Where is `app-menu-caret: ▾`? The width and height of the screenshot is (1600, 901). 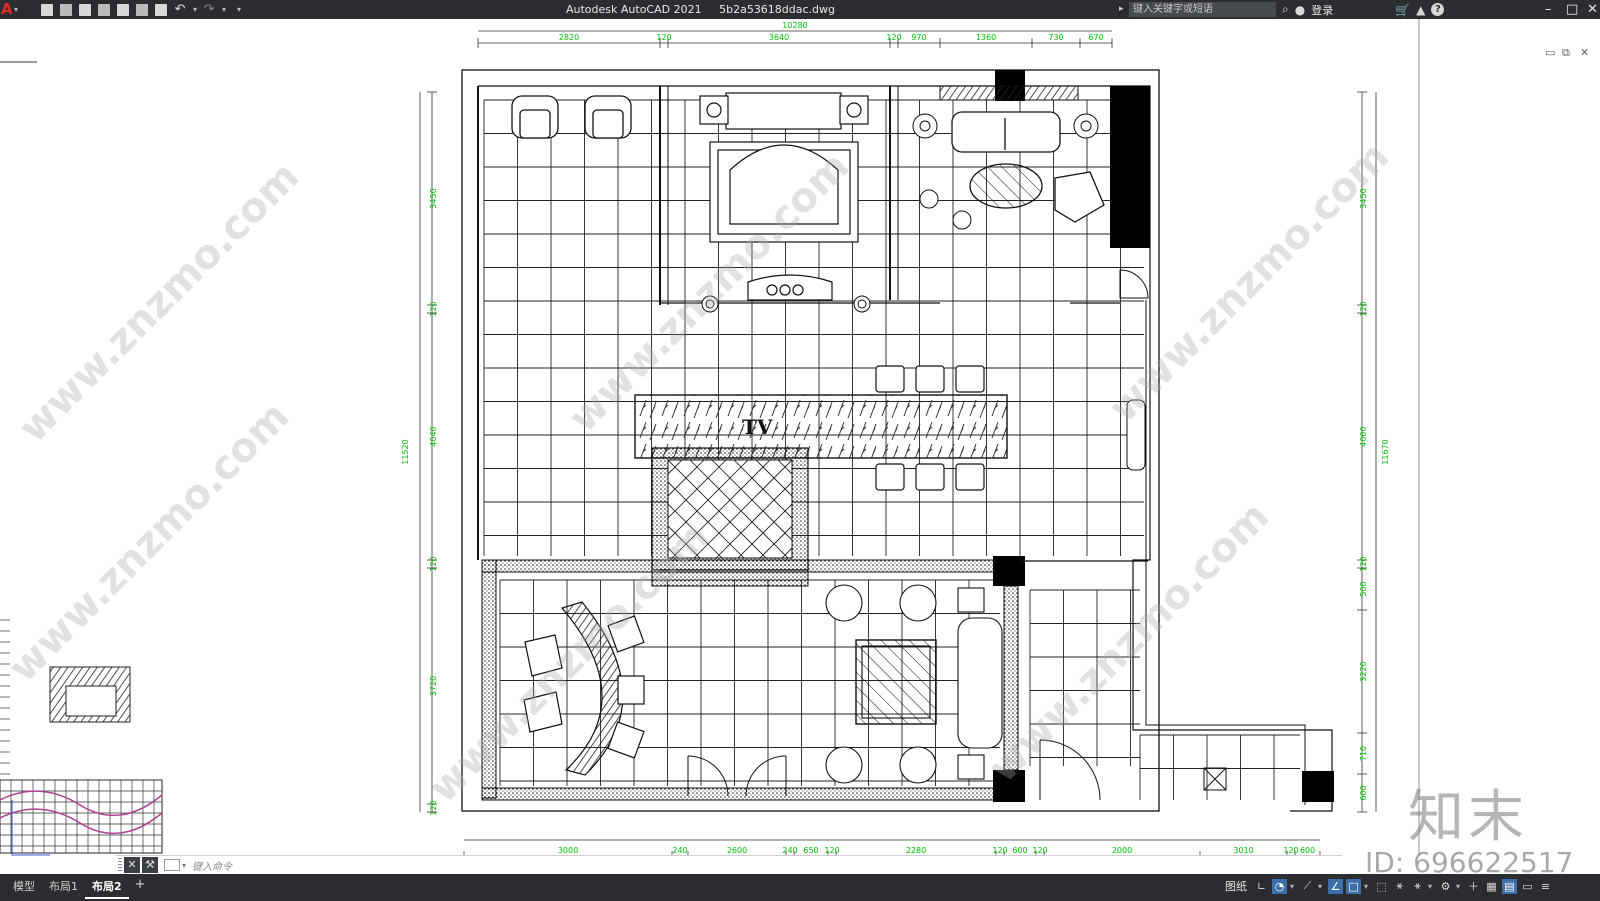 app-menu-caret: ▾ is located at coordinates (16, 9).